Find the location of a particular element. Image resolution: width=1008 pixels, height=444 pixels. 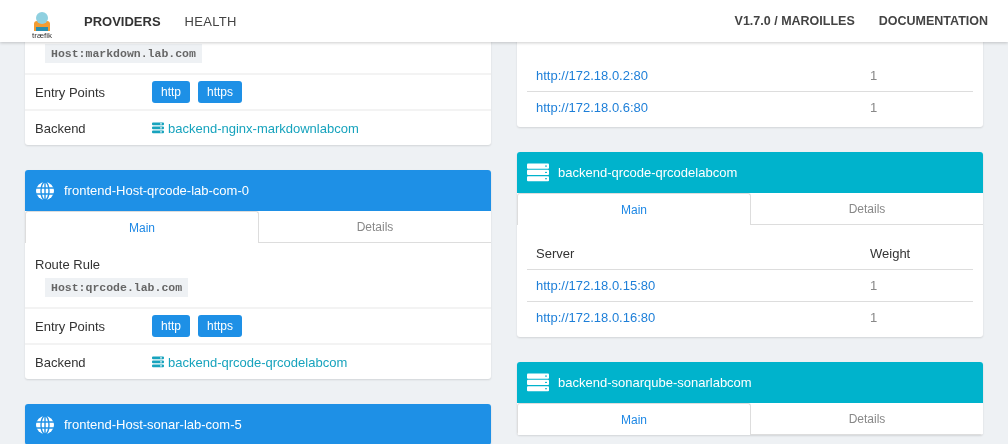

card-title: frontend-Host-qrcode-lab-com-0 is located at coordinates (156, 190).